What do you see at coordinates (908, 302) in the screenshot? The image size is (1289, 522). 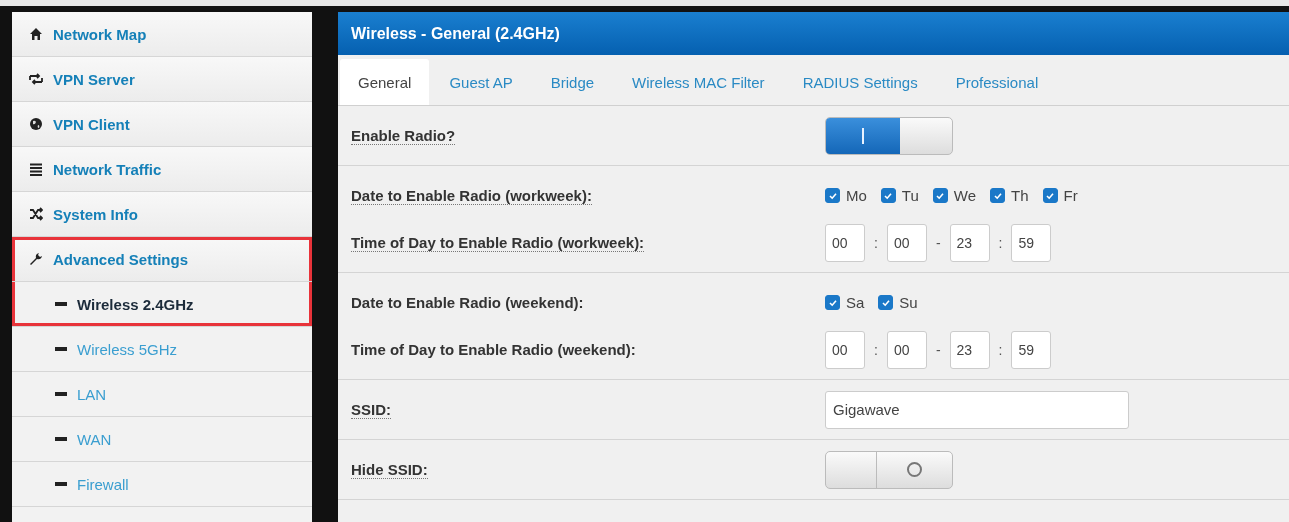 I see `checkbox-label: Su` at bounding box center [908, 302].